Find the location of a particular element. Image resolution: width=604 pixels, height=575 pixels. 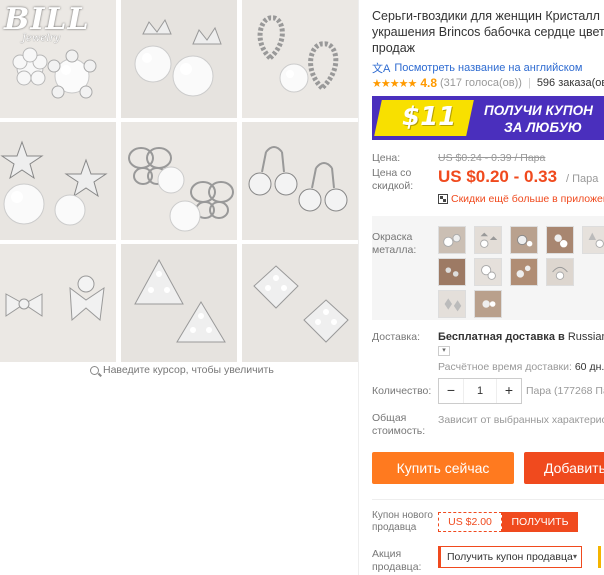

coupon-banner-line2: ЗА ЛЮБУЮ is located at coordinates (543, 127).